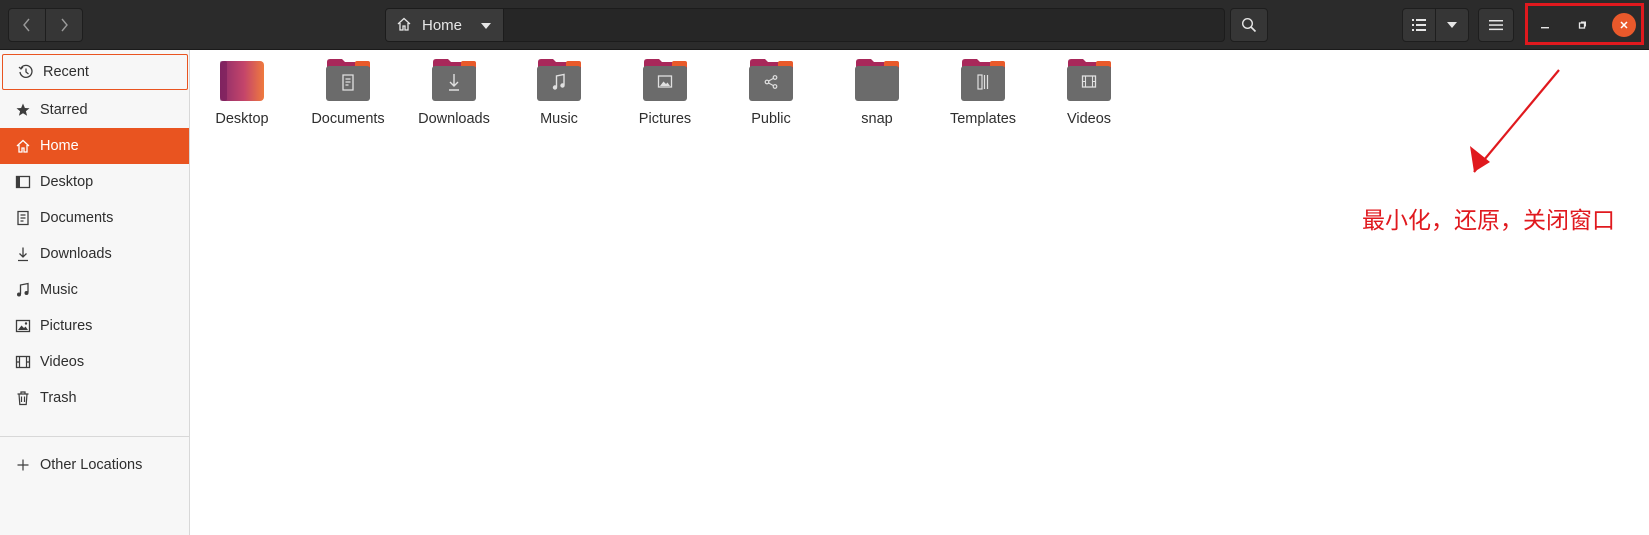  I want to click on folder-item-videos: Videos, so click(1089, 96).